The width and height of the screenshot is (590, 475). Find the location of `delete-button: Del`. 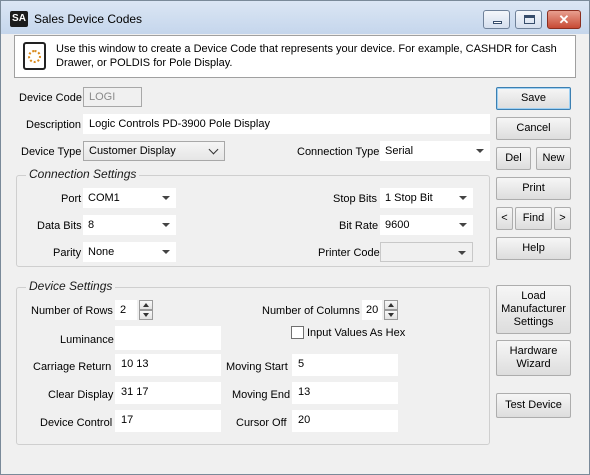

delete-button: Del is located at coordinates (513, 158).